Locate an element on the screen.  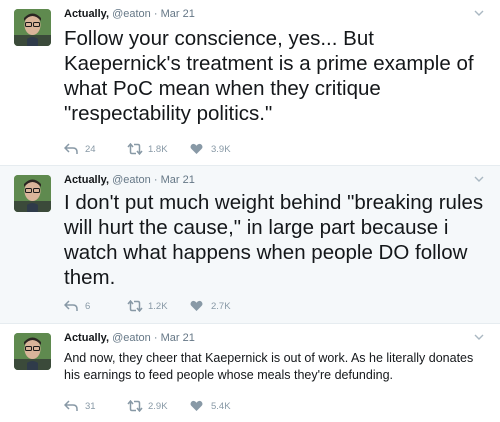
retweet-button: 1.8K is located at coordinates (147, 149).